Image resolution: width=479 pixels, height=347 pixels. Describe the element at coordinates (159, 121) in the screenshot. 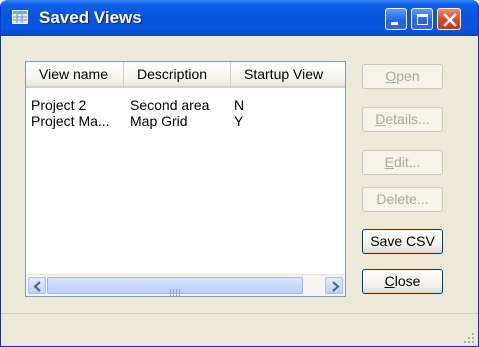

I see `description-cell: Map Grid` at that location.